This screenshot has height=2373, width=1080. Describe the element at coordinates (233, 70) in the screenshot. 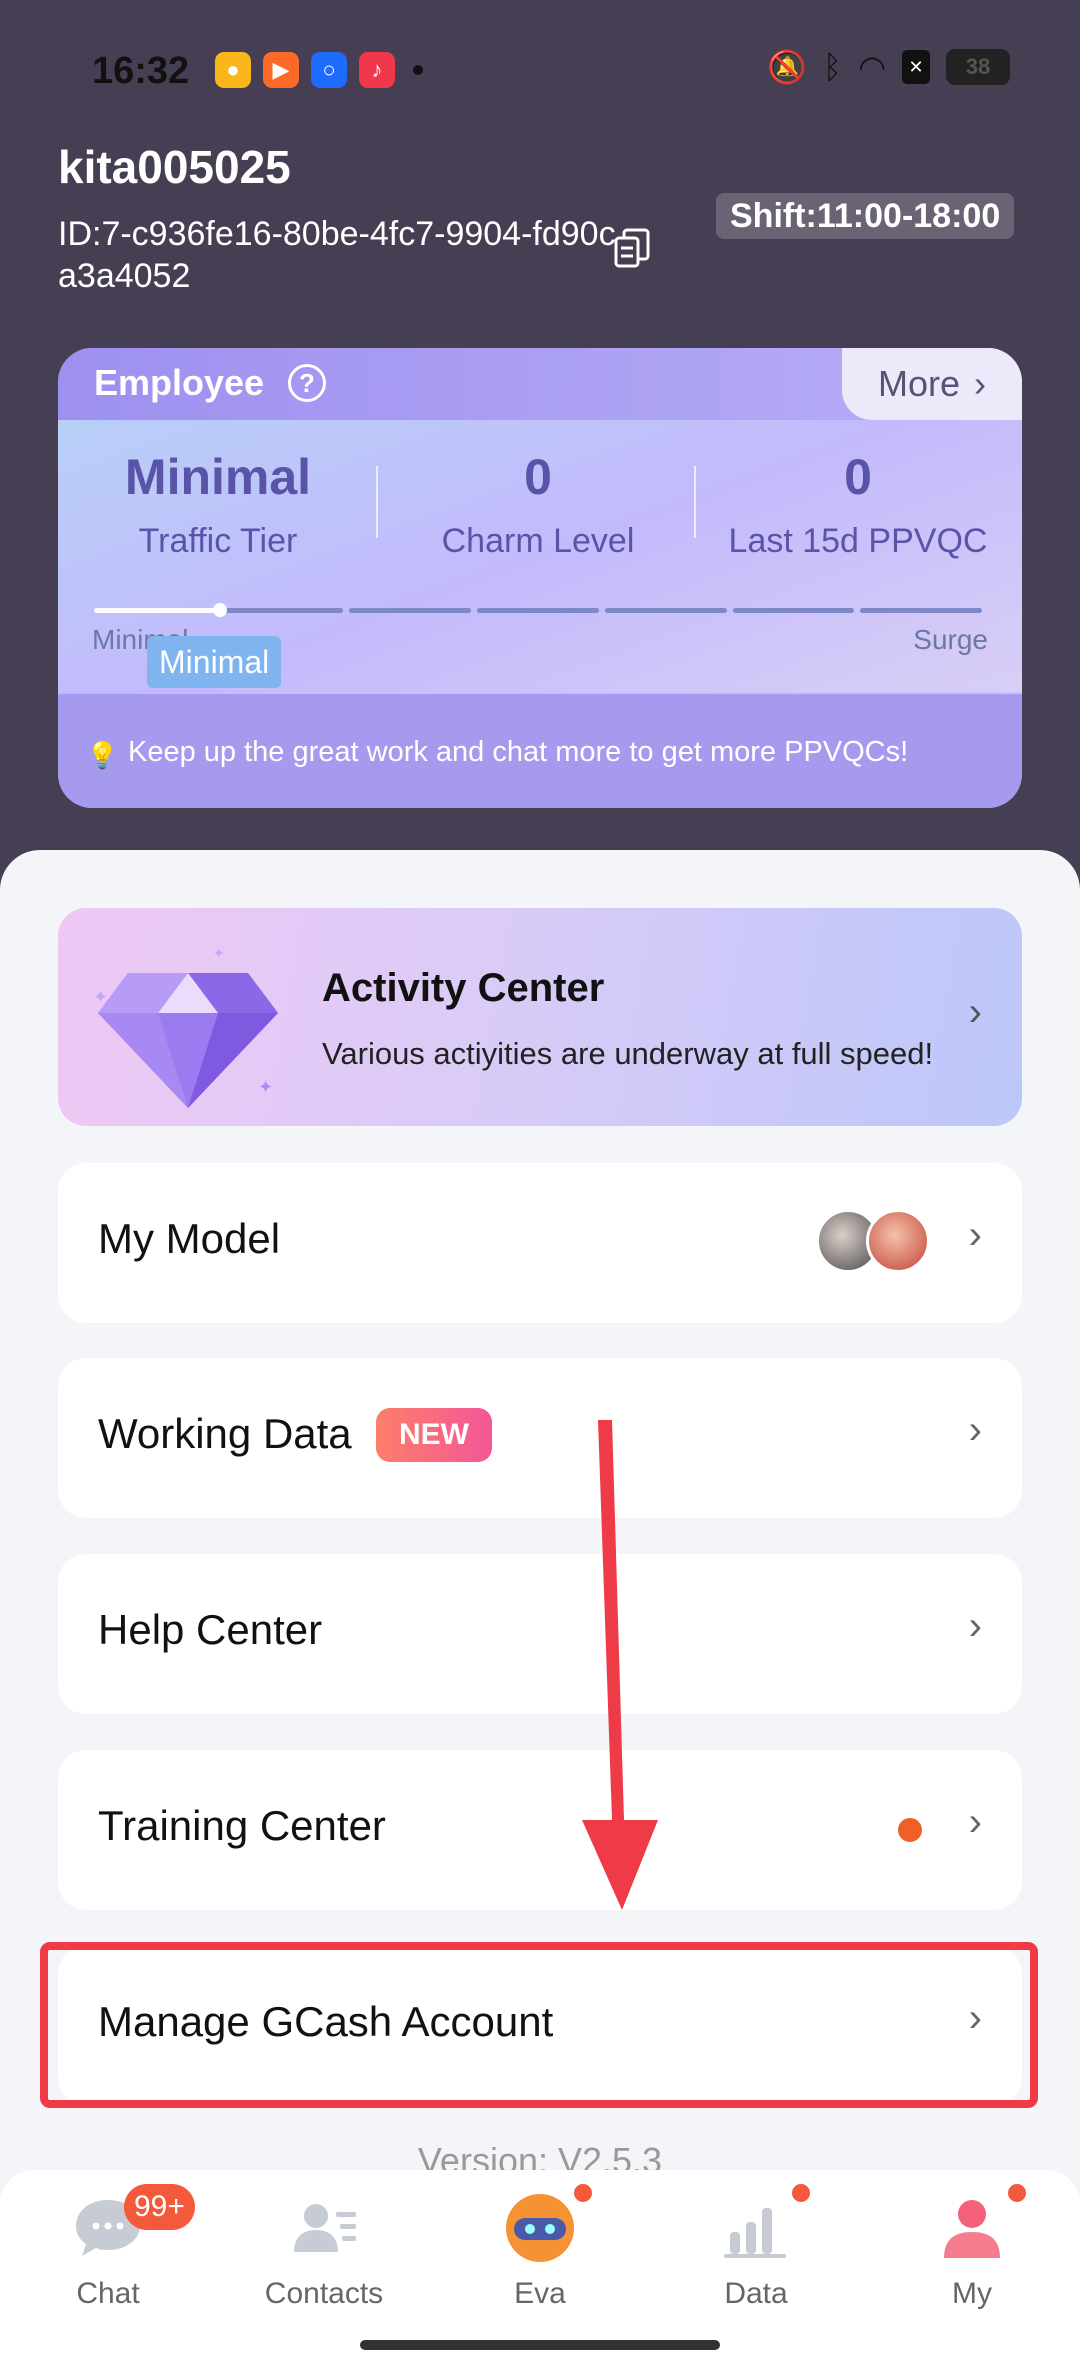

I see `weibo-icon: ●` at that location.